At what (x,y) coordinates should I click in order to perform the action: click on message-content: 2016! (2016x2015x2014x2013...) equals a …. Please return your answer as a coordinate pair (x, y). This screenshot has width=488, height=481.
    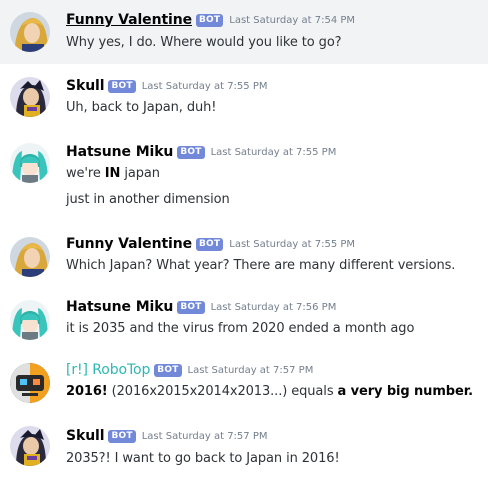
    Looking at the image, I should click on (269, 391).